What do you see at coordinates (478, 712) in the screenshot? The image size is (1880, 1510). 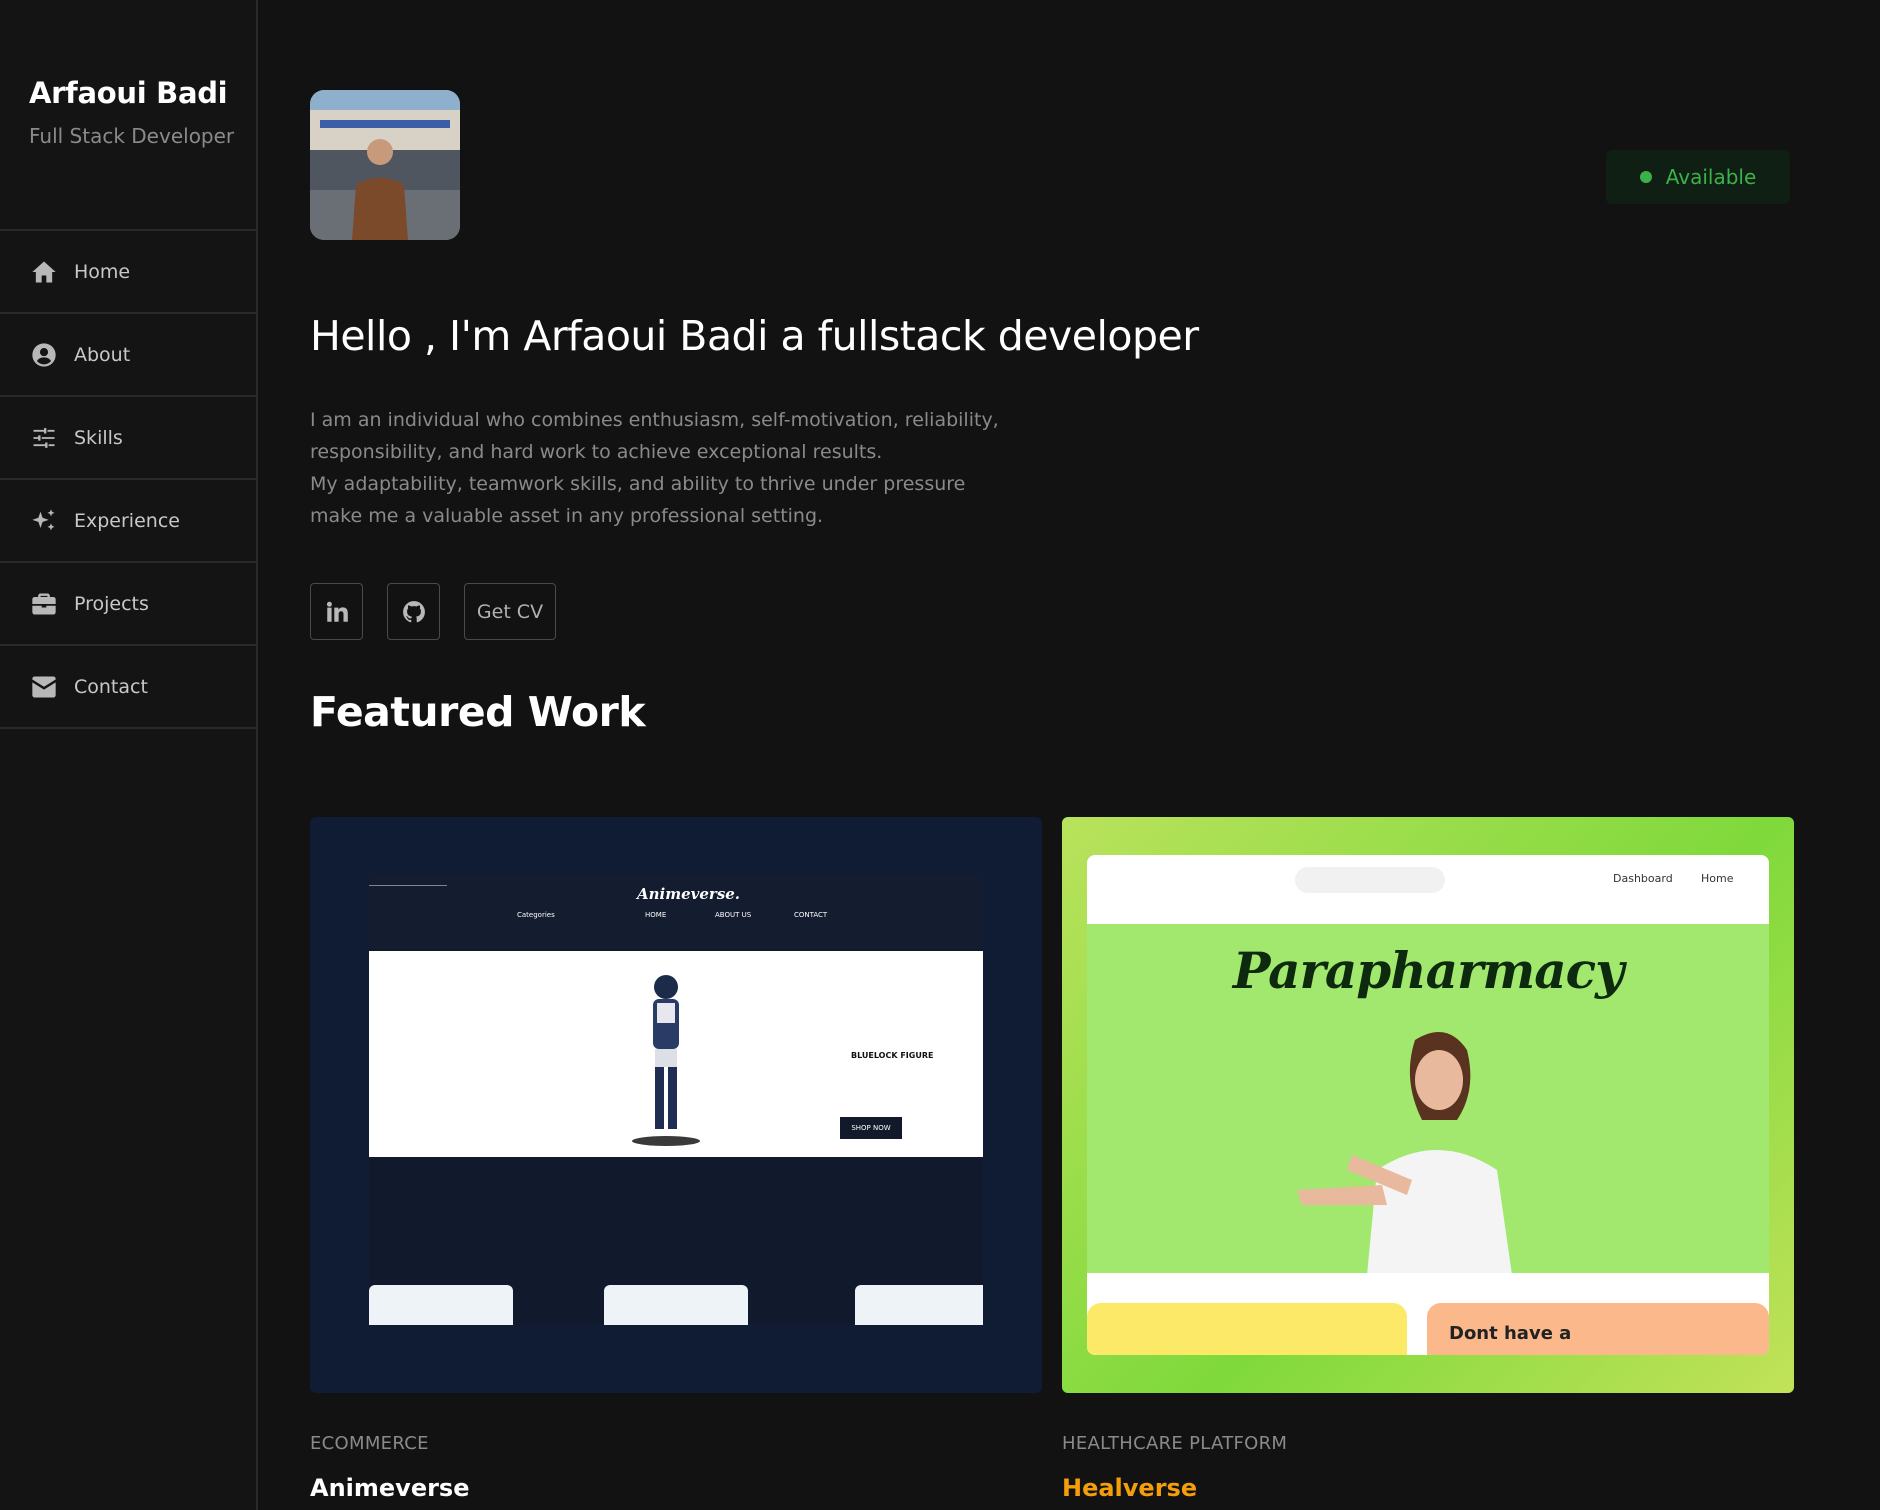 I see `featured-work-title: Featured Work` at bounding box center [478, 712].